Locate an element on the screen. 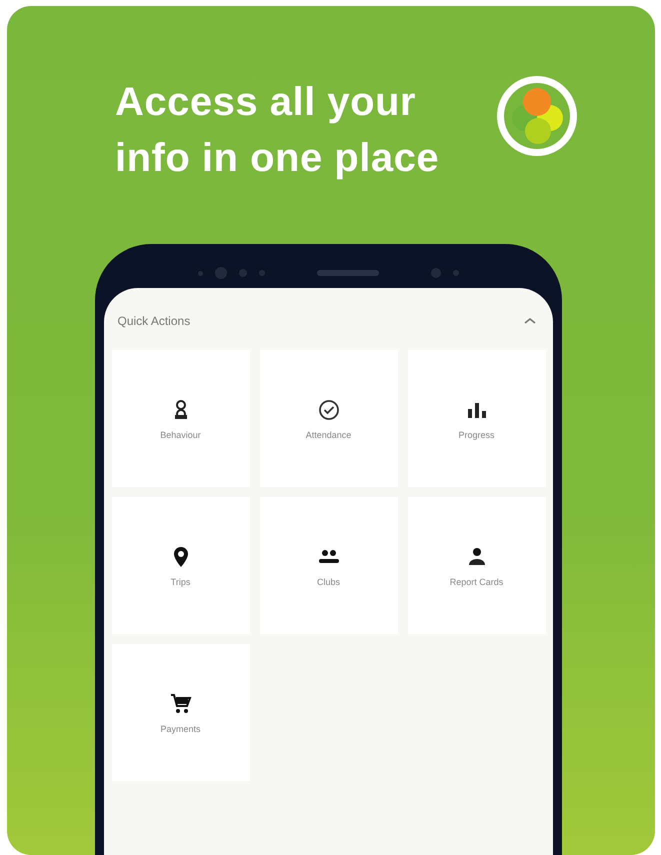  speaker-grille is located at coordinates (347, 273).